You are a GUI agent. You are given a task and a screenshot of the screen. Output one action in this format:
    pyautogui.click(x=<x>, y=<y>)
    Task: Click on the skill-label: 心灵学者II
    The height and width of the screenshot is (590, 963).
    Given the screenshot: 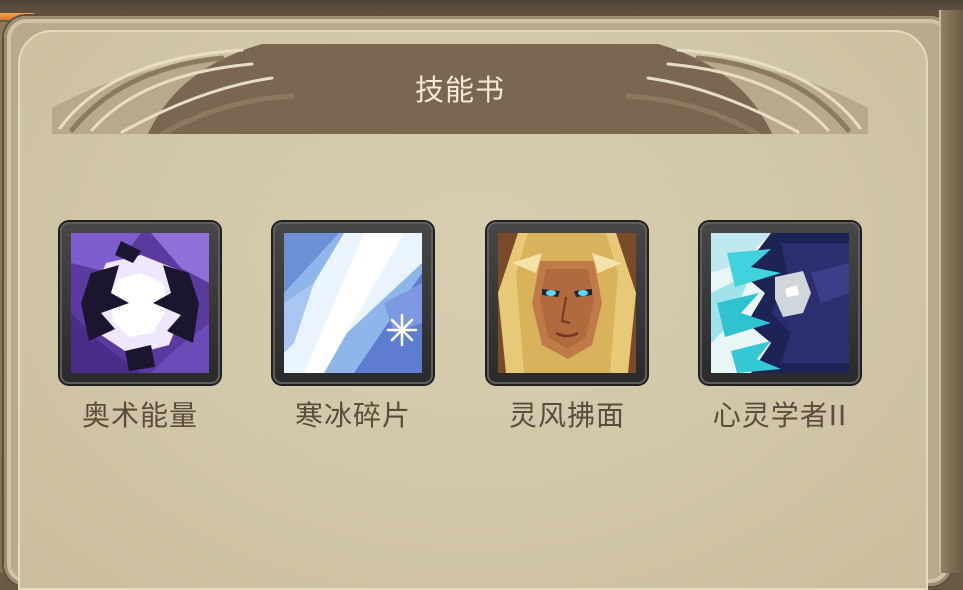 What is the action you would take?
    pyautogui.click(x=780, y=415)
    